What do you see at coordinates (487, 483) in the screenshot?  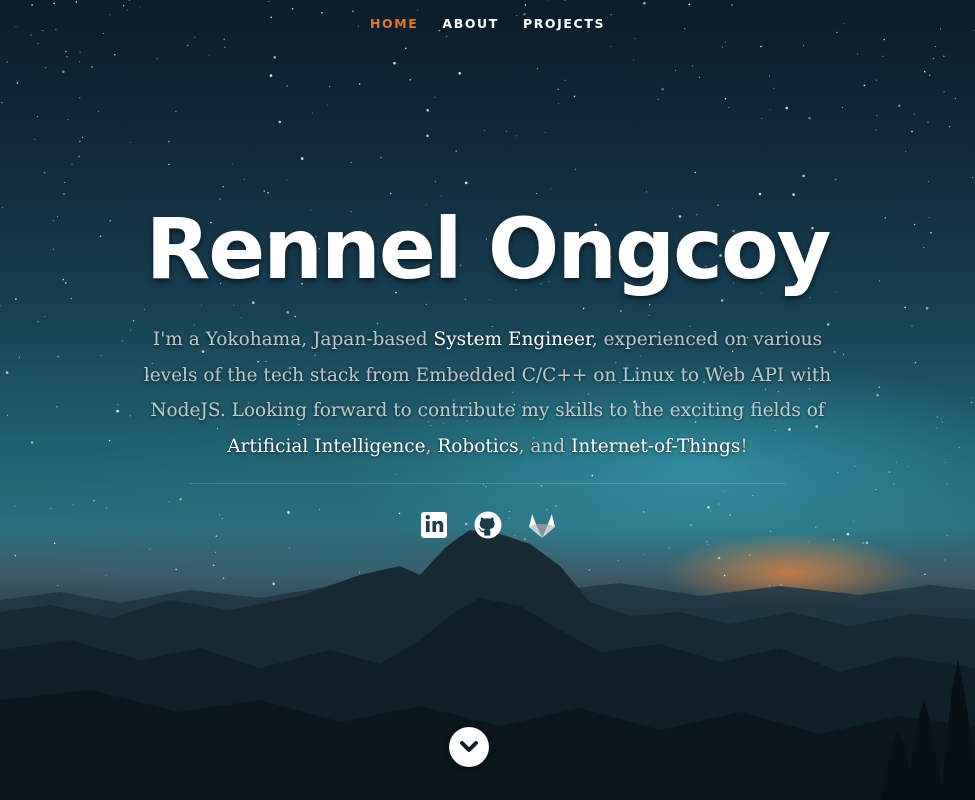 I see `divider` at bounding box center [487, 483].